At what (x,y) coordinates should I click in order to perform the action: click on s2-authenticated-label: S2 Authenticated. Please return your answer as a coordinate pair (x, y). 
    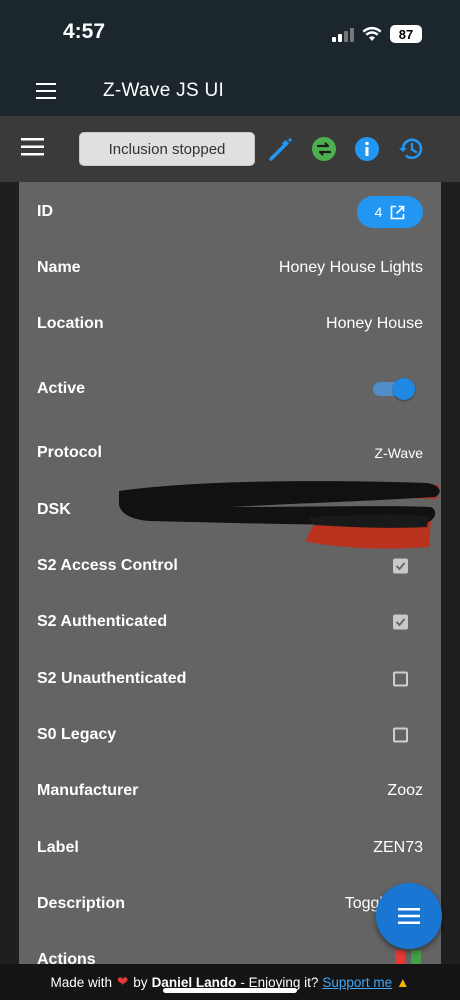
    Looking at the image, I should click on (102, 621).